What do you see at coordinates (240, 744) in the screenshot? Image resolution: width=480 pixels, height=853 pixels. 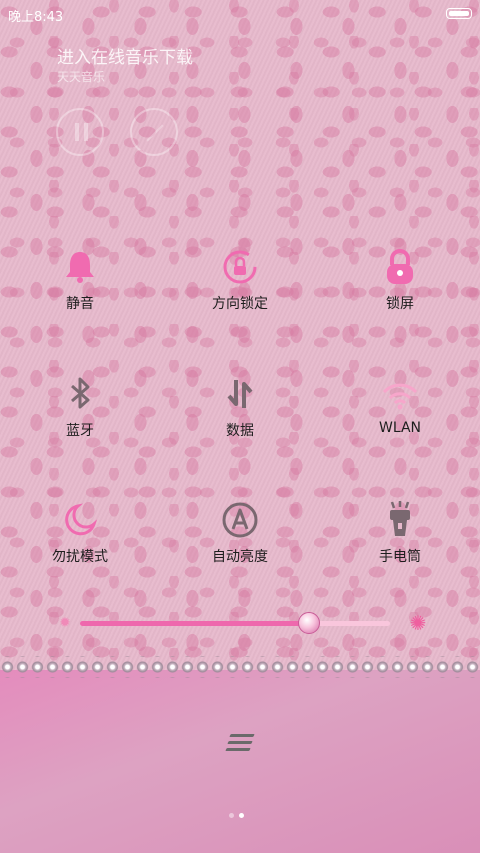 I see `menu-icon` at bounding box center [240, 744].